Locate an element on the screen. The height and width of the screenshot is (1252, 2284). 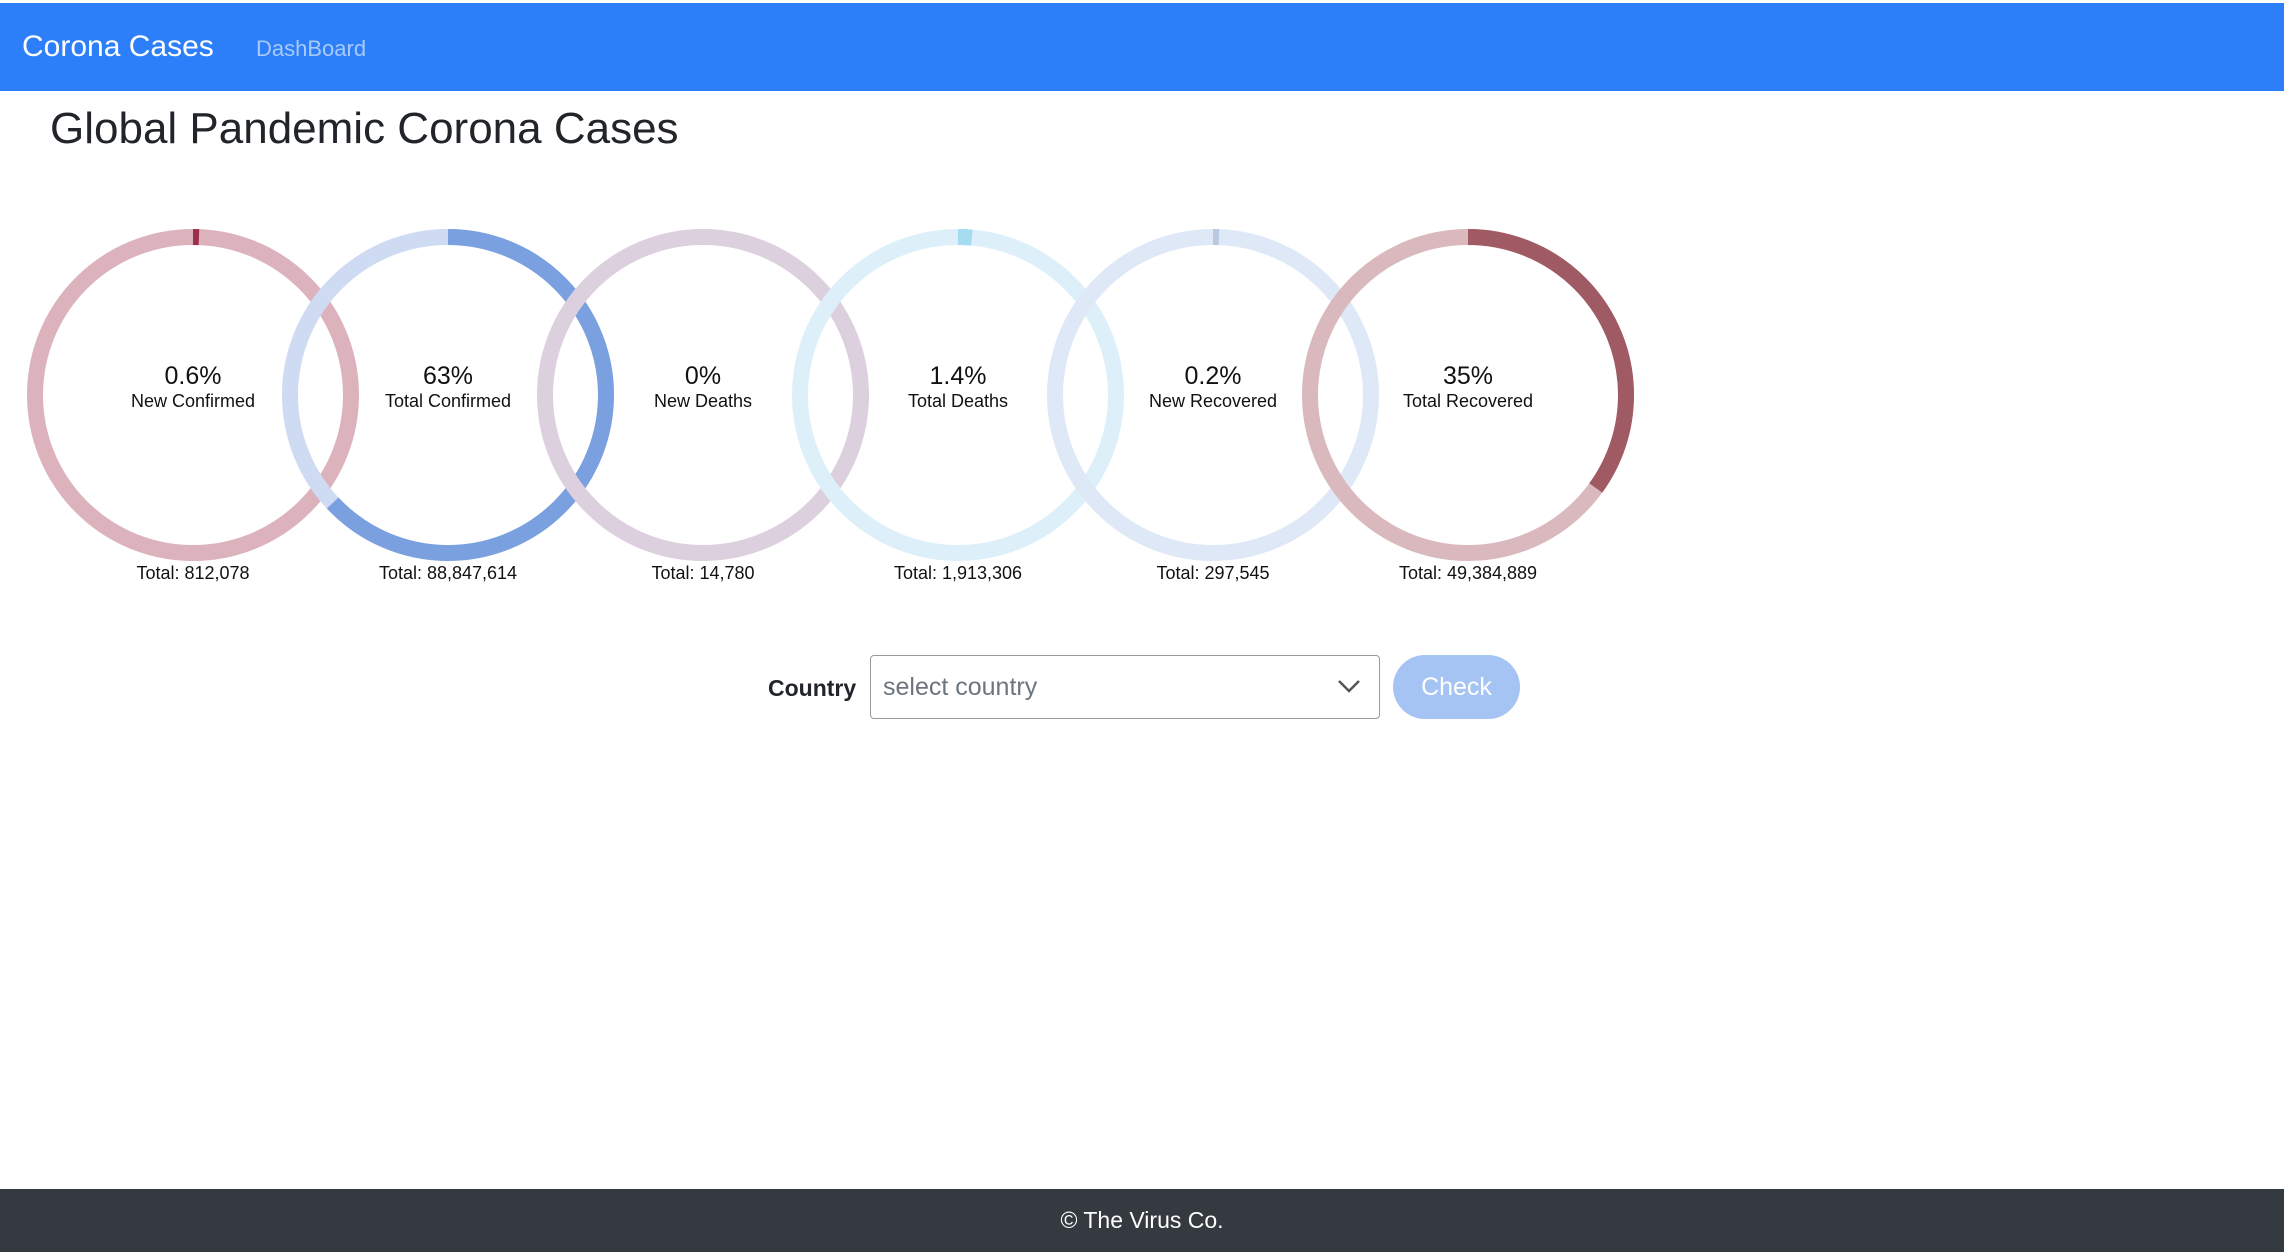
stat-percent: 35% is located at coordinates (1468, 376).